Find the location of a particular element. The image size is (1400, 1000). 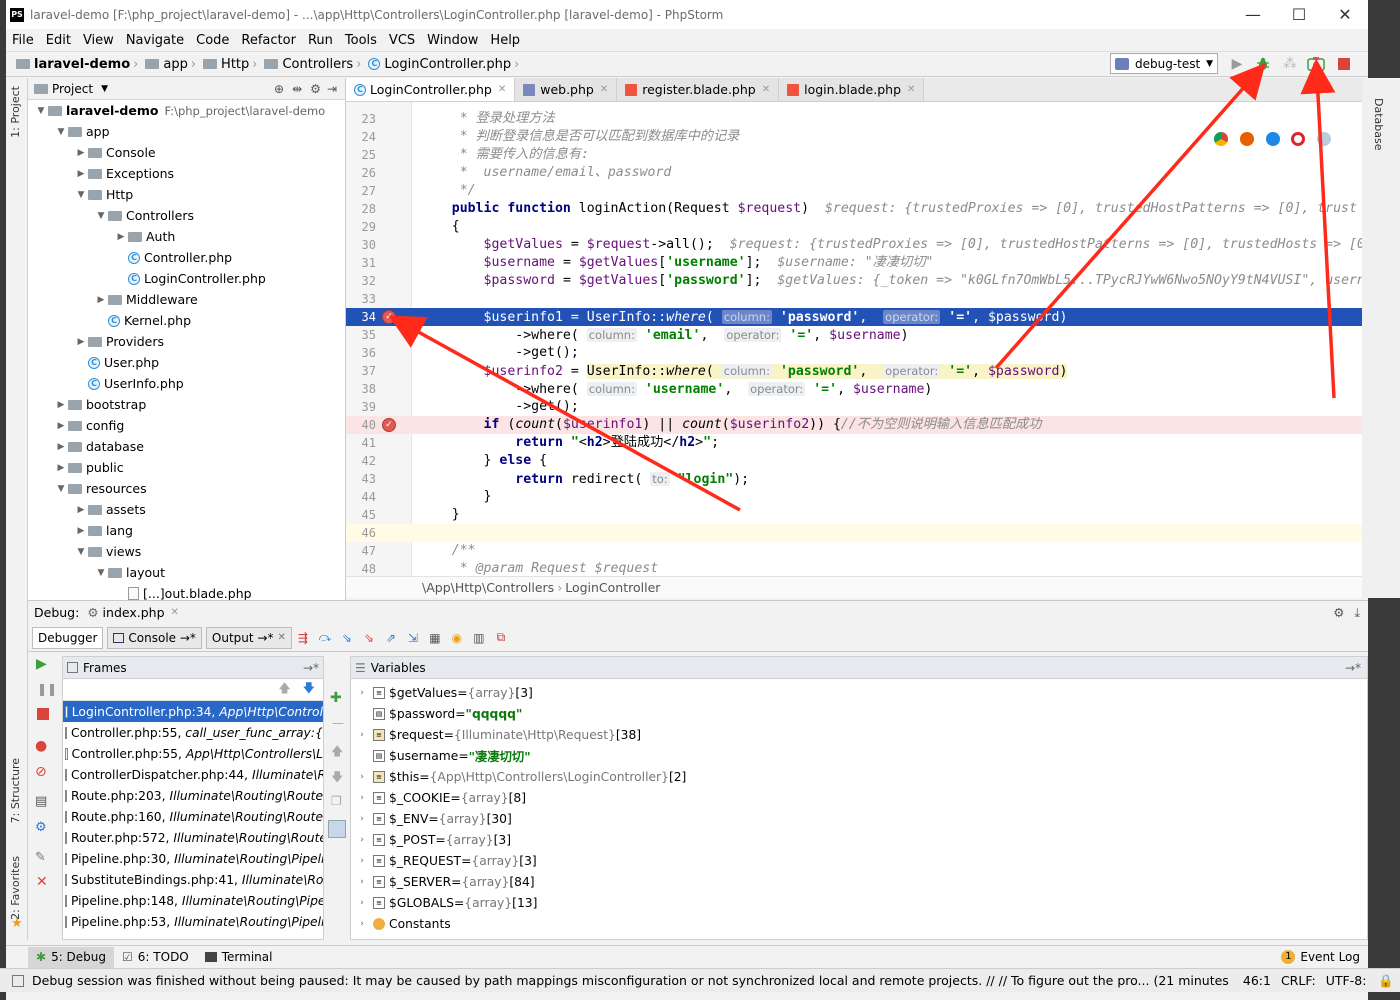

menu-navigate: Navigate is located at coordinates (155, 40).